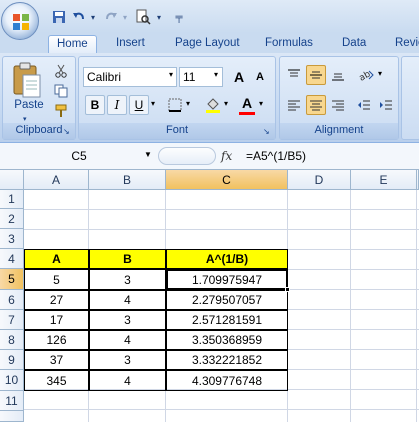 The height and width of the screenshot is (422, 419). I want to click on name-box-dropdown-icon: ▼, so click(148, 154).